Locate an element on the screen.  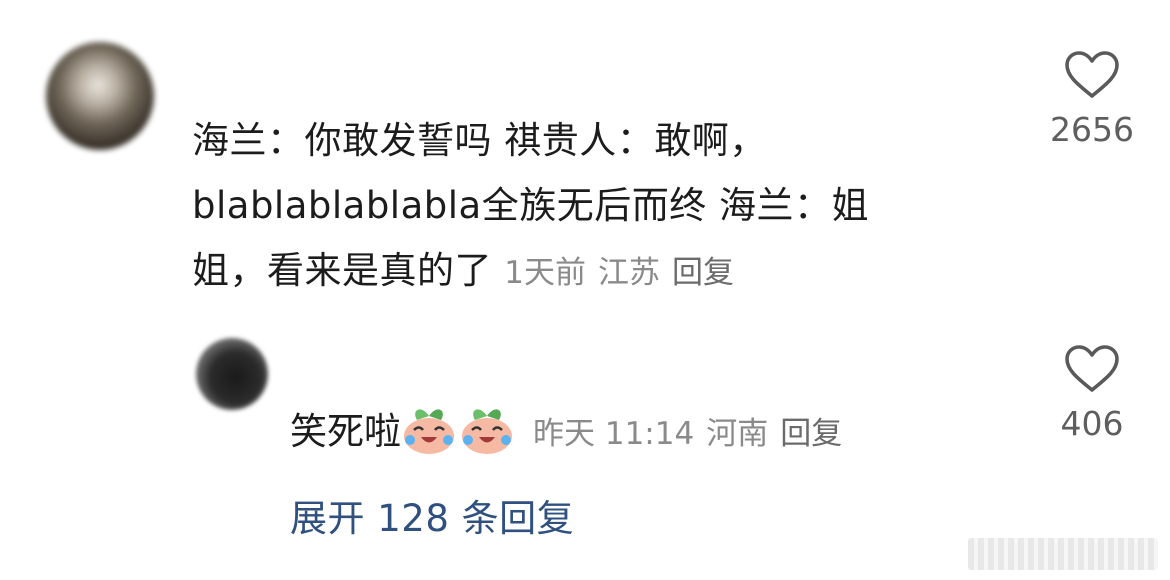
watermark-logo is located at coordinates (1063, 554).